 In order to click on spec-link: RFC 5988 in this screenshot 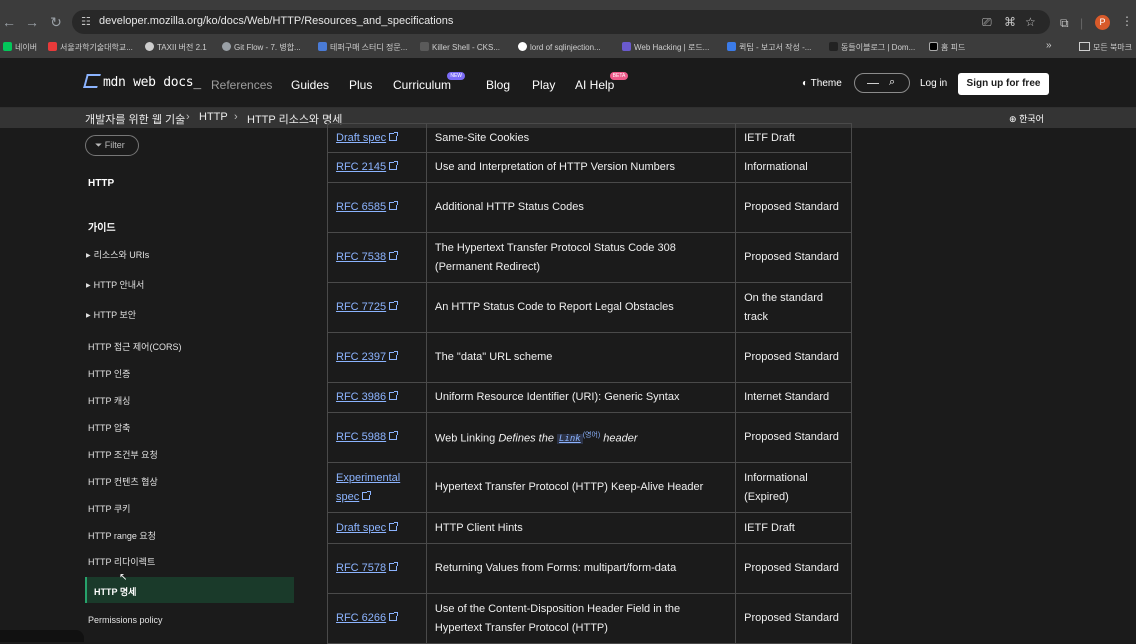, I will do `click(361, 437)`.